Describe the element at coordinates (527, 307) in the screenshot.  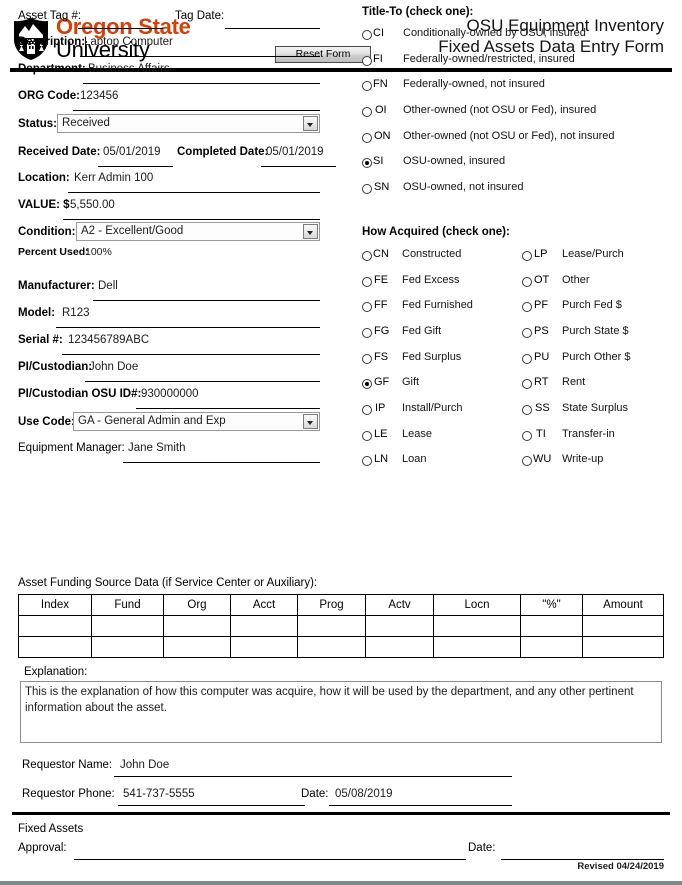
I see `radio-pf` at that location.